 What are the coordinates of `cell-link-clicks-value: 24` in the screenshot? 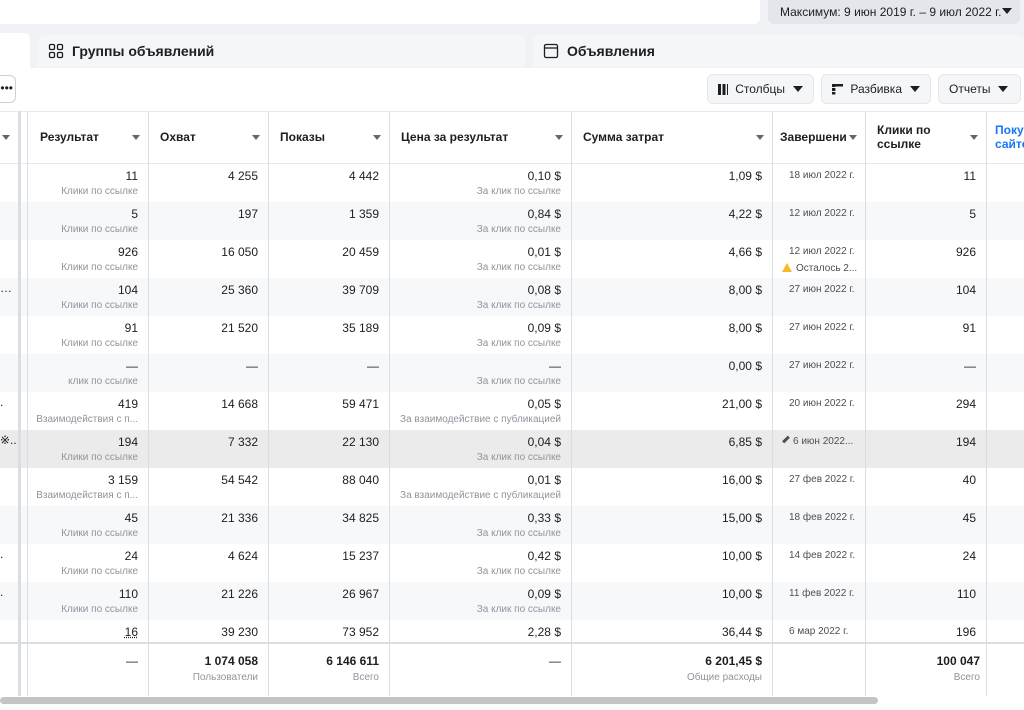 It's located at (969, 556).